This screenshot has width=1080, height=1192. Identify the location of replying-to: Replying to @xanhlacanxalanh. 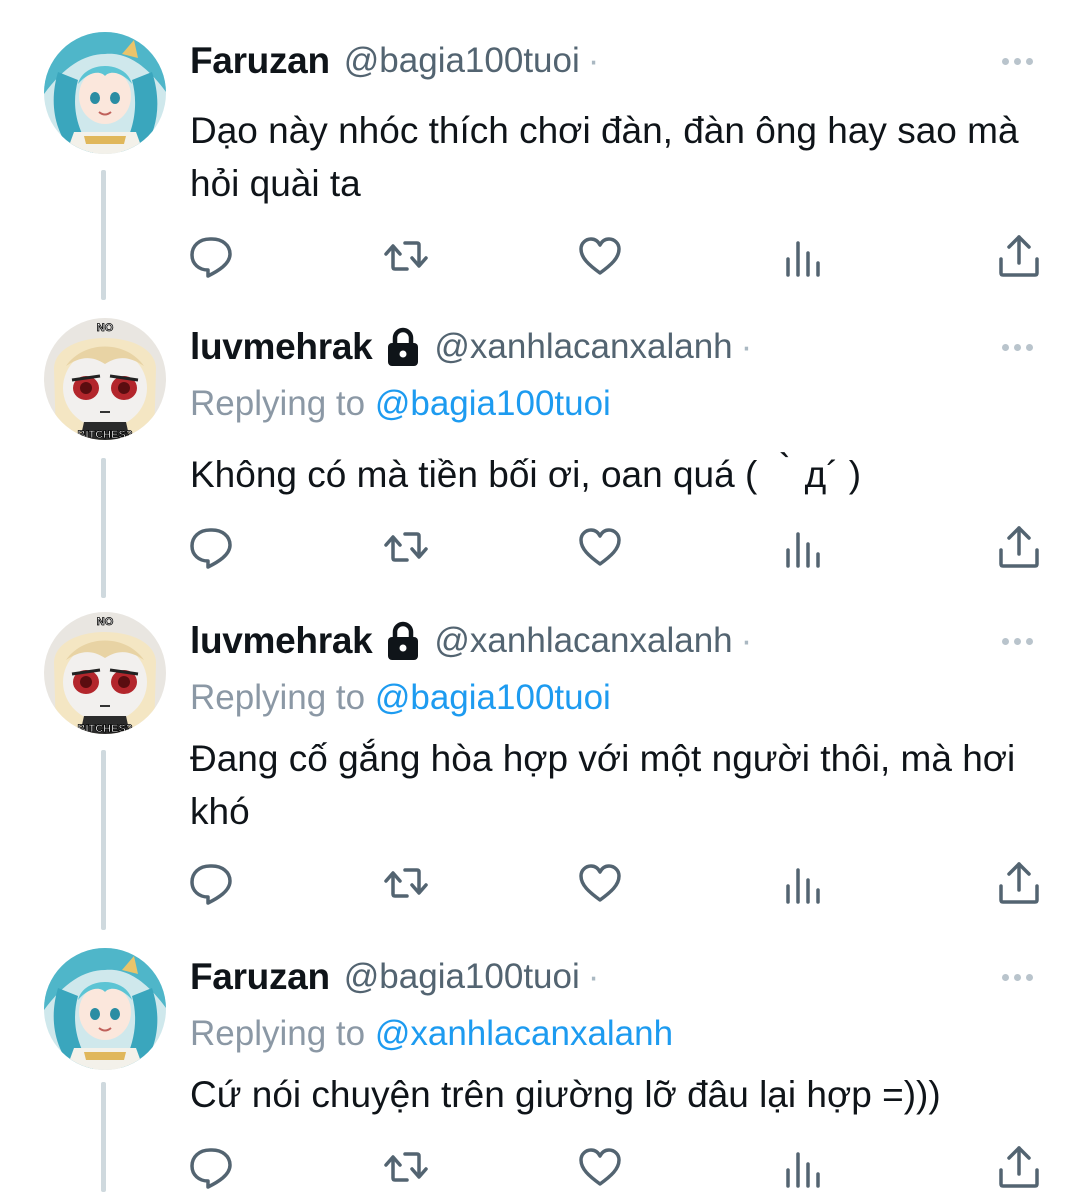
(615, 1034).